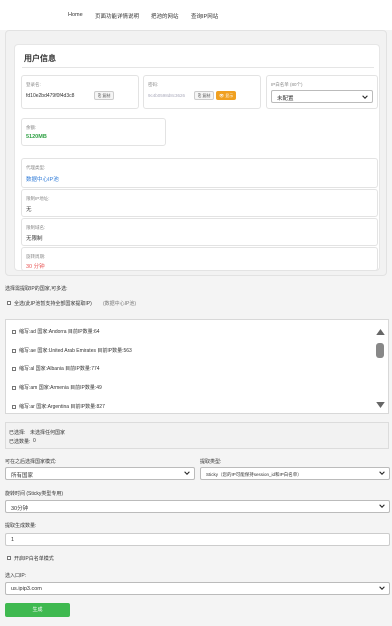 The width and height of the screenshot is (392, 626). I want to click on quantity-label: 提取生成数量:, so click(21, 526).